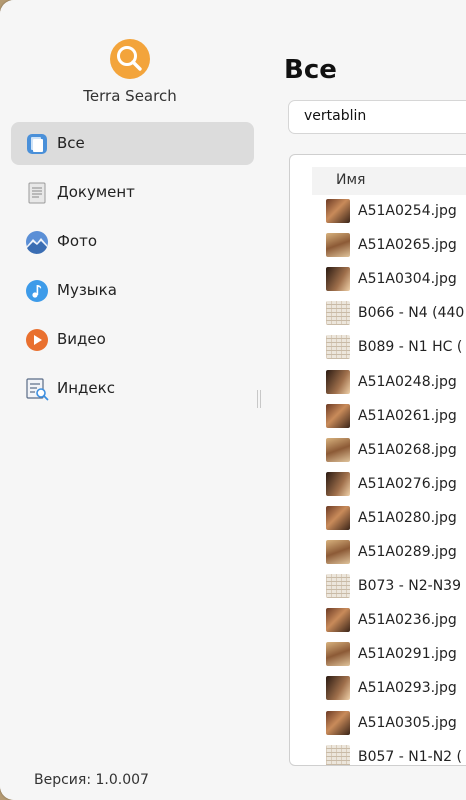  Describe the element at coordinates (37, 291) in the screenshot. I see `music-icon` at that location.